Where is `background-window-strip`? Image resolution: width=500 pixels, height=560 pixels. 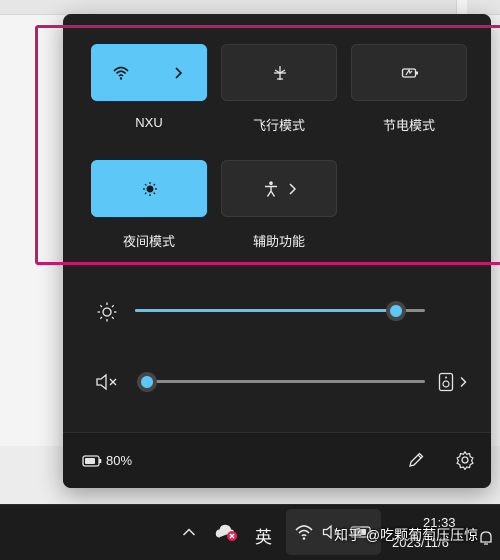 background-window-strip is located at coordinates (250, 7).